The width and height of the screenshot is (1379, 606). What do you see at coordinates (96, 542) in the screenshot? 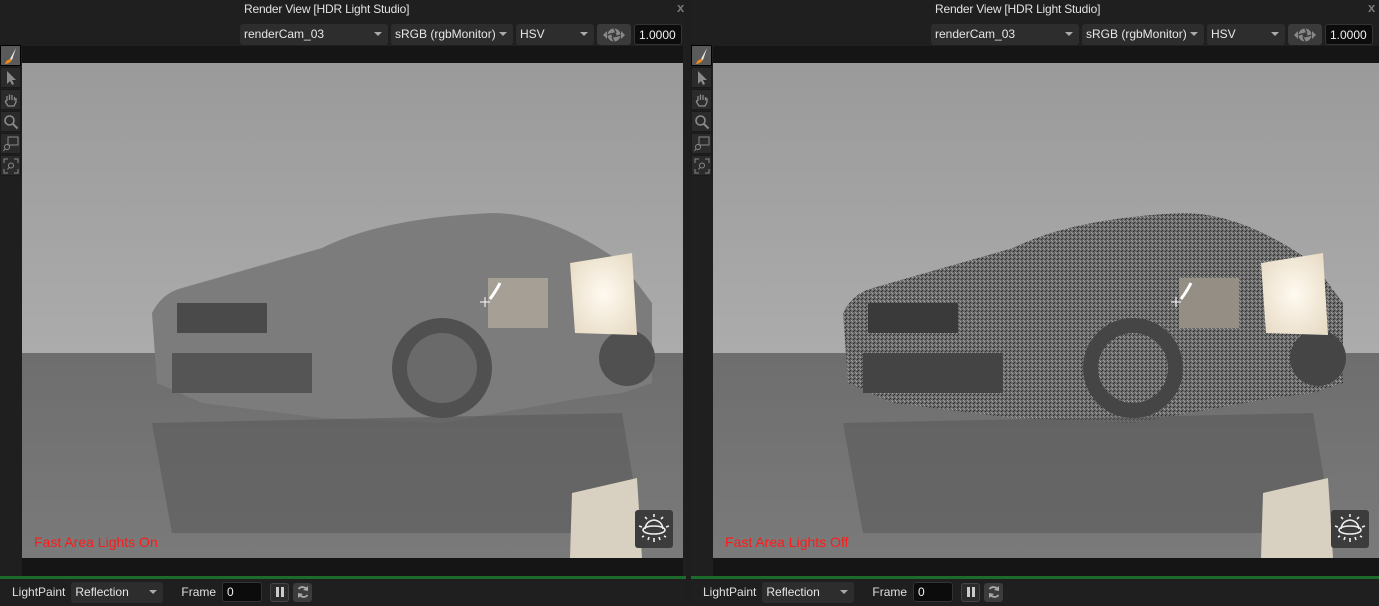
I see `caption-label: Fast Area Lights On` at bounding box center [96, 542].